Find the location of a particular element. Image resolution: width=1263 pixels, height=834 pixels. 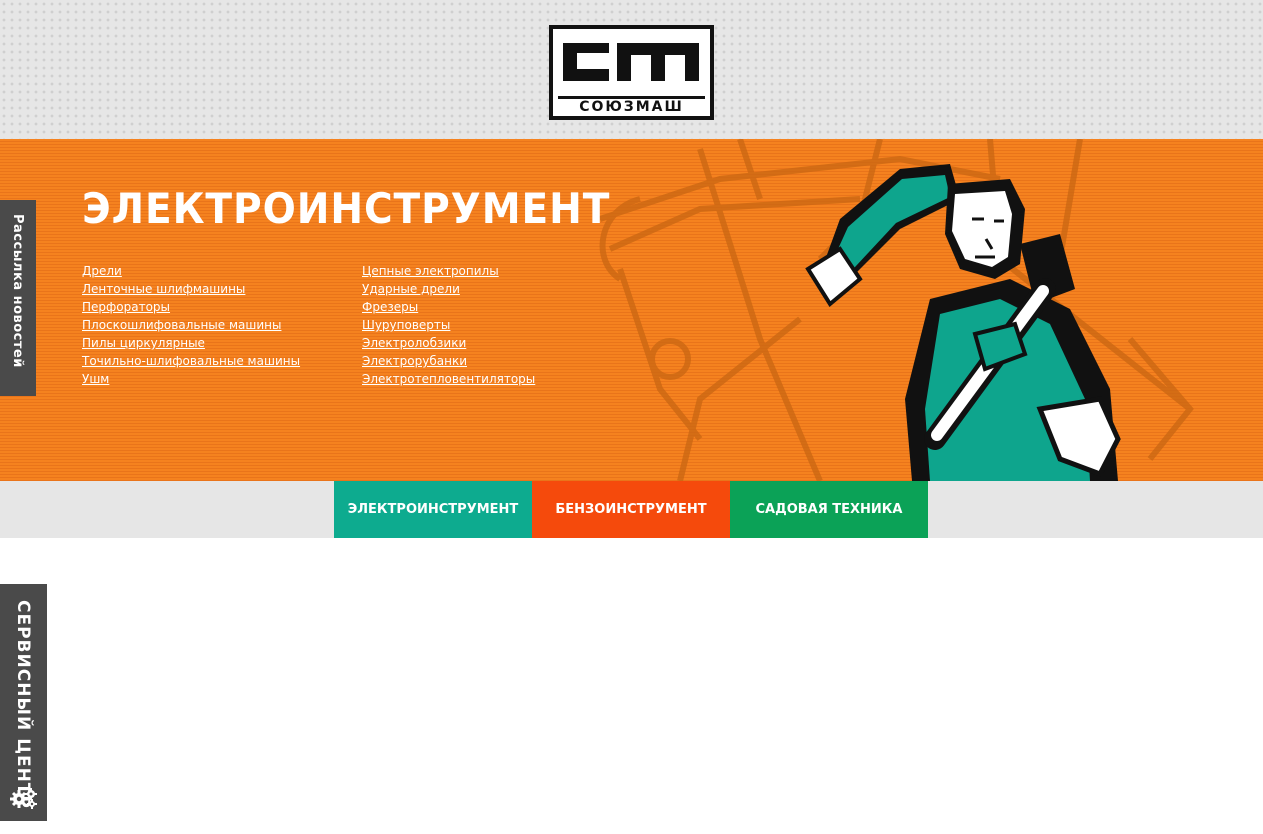

tab-petrol-tools: БЕНЗОИНСТРУМЕНТ is located at coordinates (631, 509).